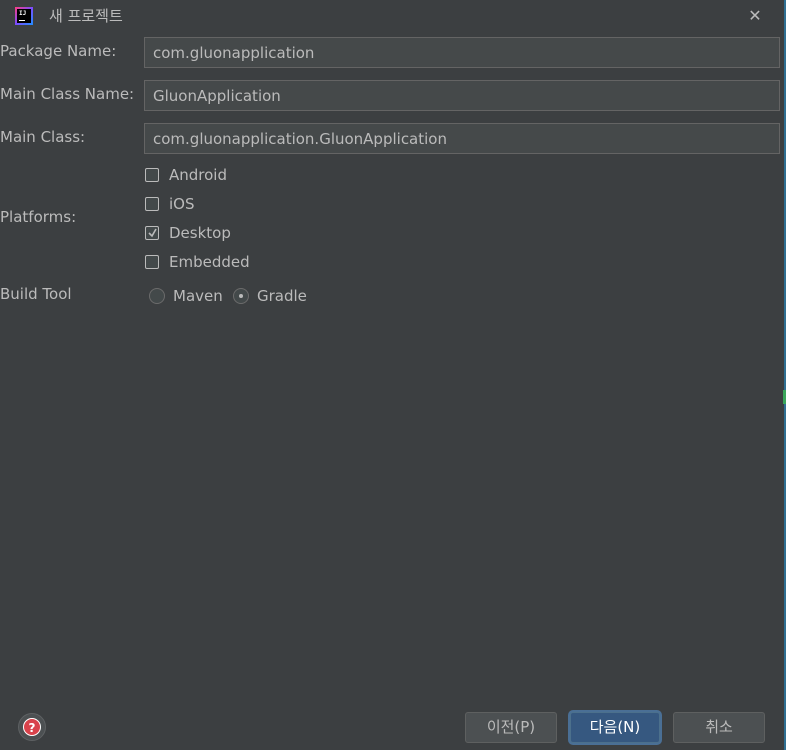 This screenshot has width=786, height=750. I want to click on platform-desktop-checkbox: Desktop, so click(188, 233).